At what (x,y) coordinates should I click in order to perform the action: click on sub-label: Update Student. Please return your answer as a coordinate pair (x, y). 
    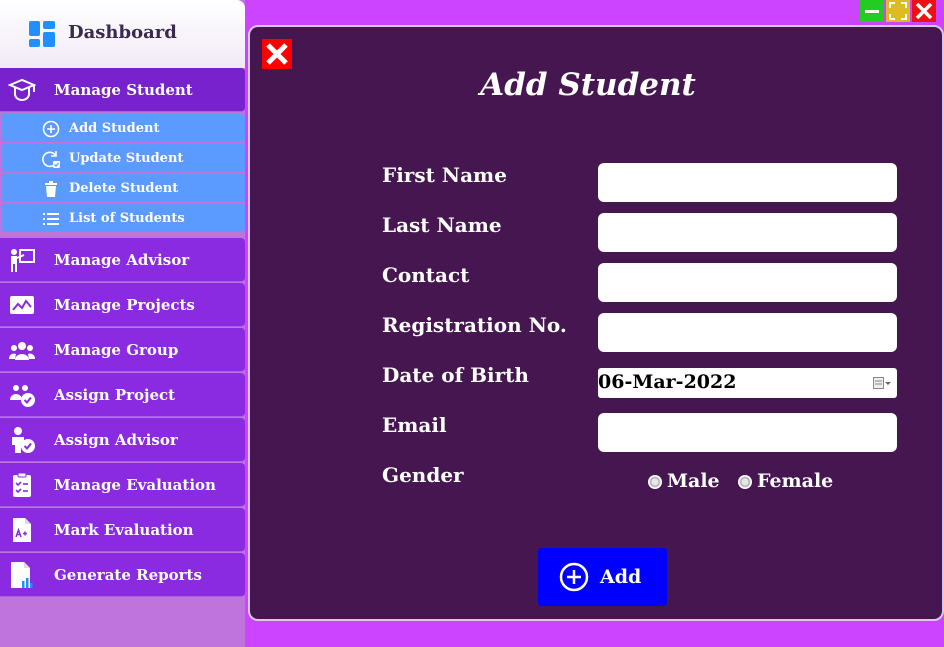
    Looking at the image, I should click on (126, 158).